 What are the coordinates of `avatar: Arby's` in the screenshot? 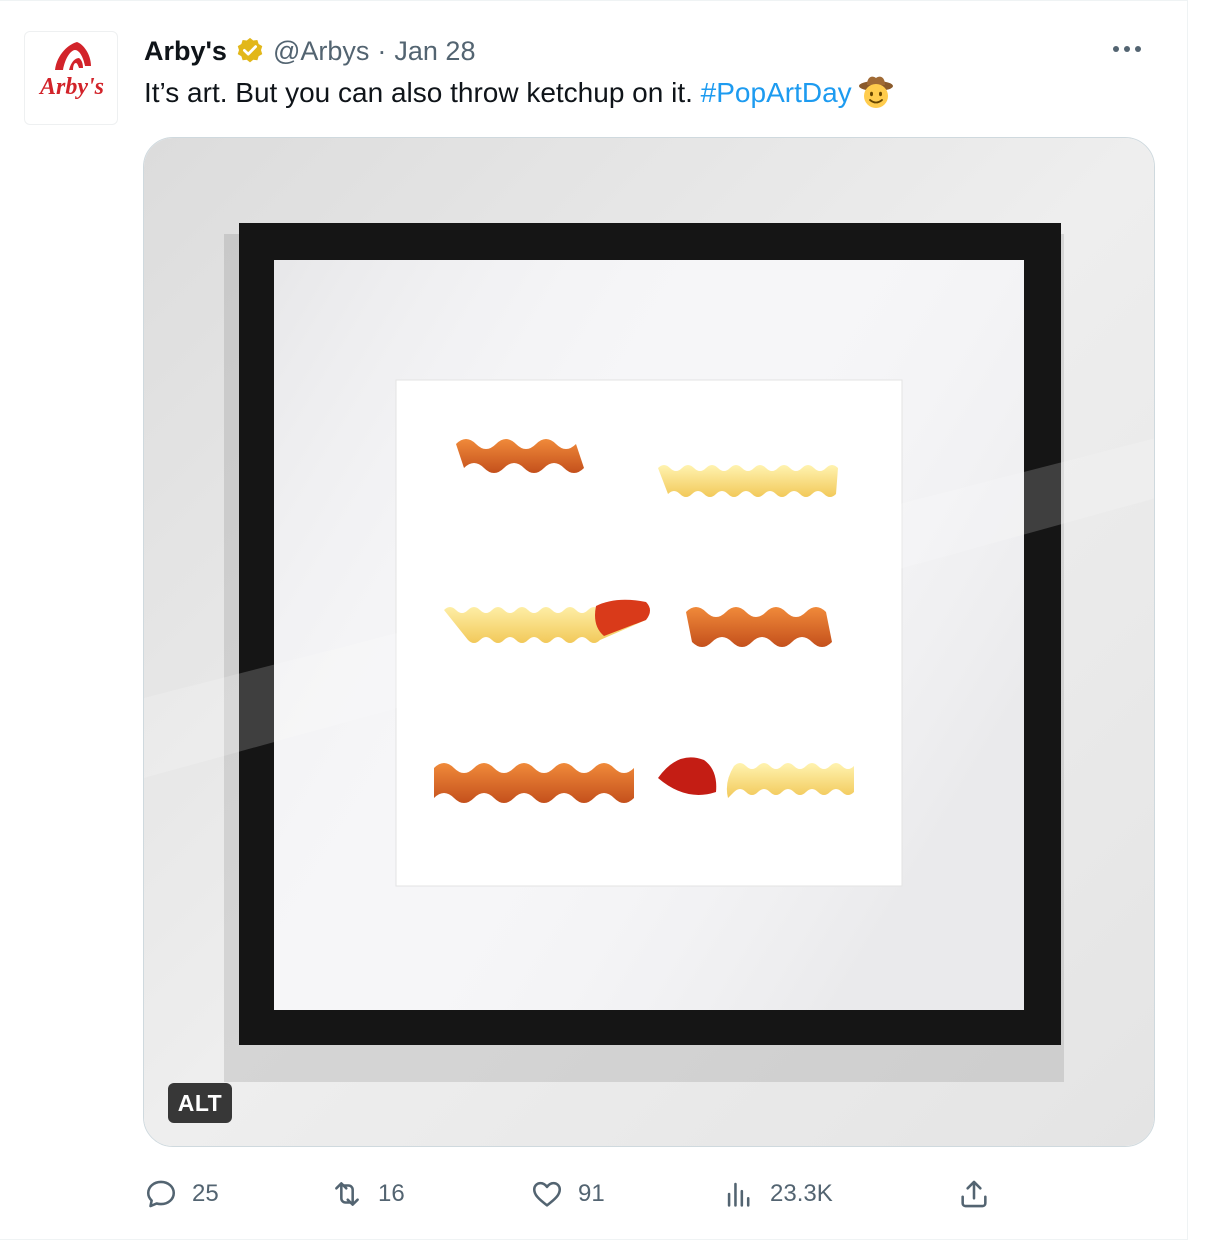 It's located at (71, 78).